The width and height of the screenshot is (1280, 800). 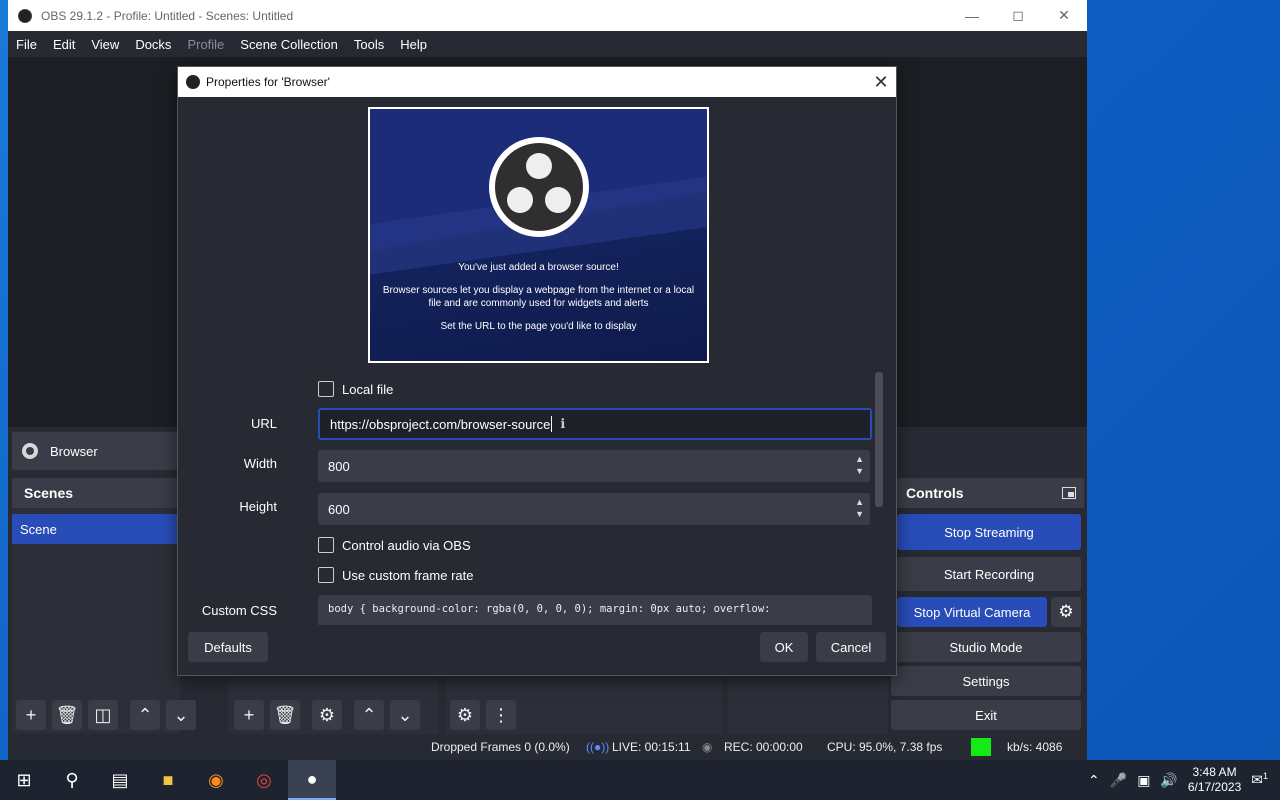 What do you see at coordinates (986, 715) in the screenshot?
I see `exit-button: Exit` at bounding box center [986, 715].